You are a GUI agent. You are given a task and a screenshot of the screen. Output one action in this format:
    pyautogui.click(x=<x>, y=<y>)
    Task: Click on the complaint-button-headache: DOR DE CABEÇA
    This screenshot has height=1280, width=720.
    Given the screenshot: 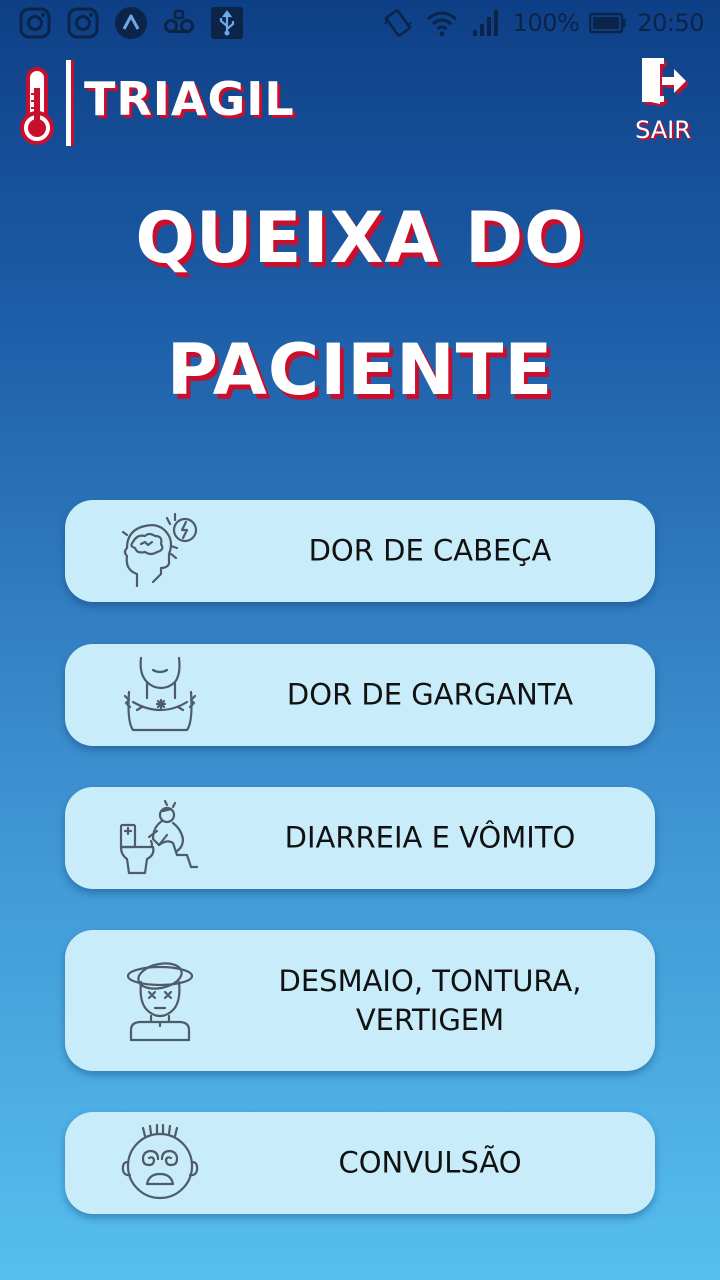 What is the action you would take?
    pyautogui.click(x=360, y=551)
    